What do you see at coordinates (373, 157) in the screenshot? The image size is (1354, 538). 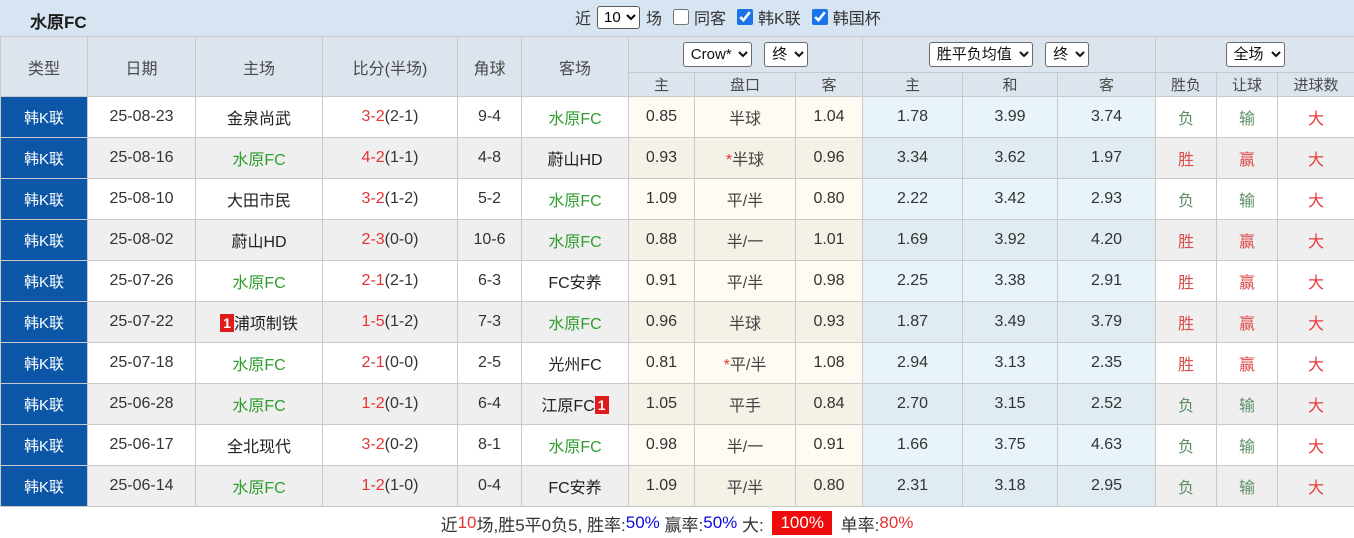 I see `fulltime-score: 4-2` at bounding box center [373, 157].